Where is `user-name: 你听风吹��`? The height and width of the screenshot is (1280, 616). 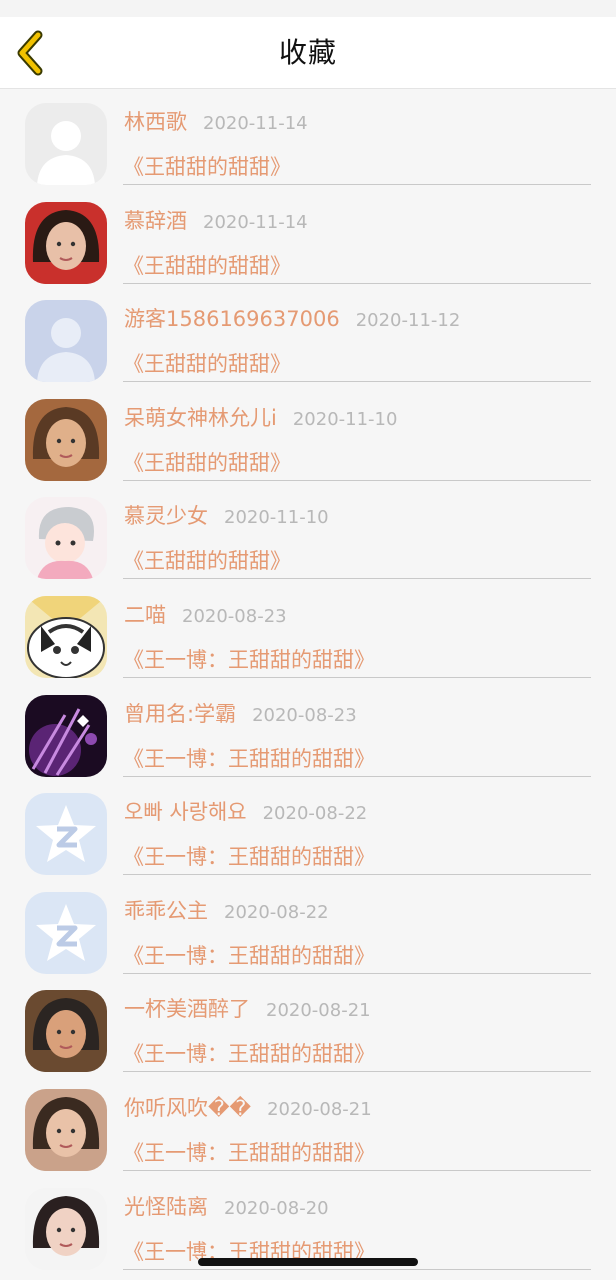
user-name: 你听风吹�� is located at coordinates (187, 1108).